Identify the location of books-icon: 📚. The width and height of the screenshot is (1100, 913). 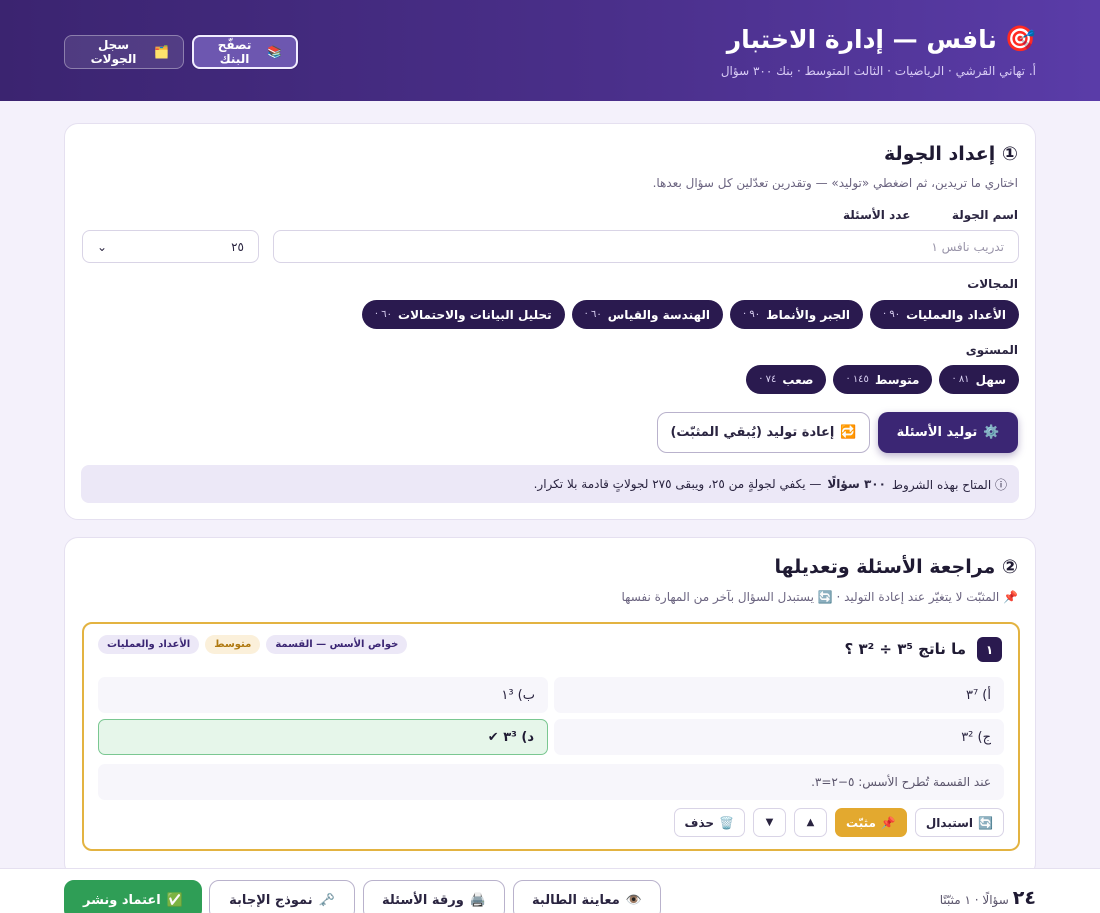
(274, 52).